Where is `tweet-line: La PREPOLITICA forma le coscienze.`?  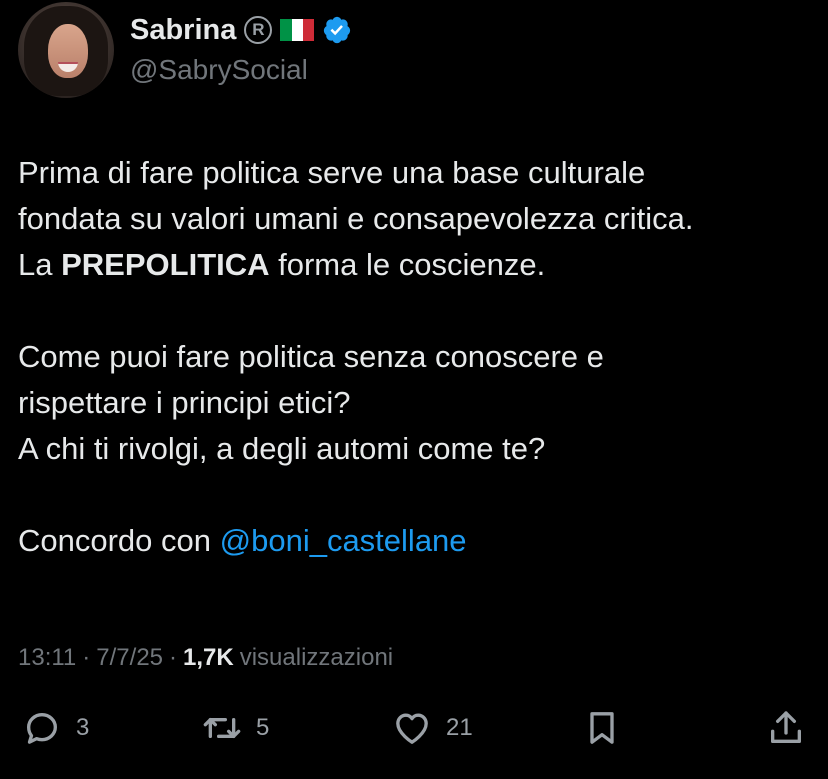
tweet-line: La PREPOLITICA forma le coscienze. is located at coordinates (418, 265).